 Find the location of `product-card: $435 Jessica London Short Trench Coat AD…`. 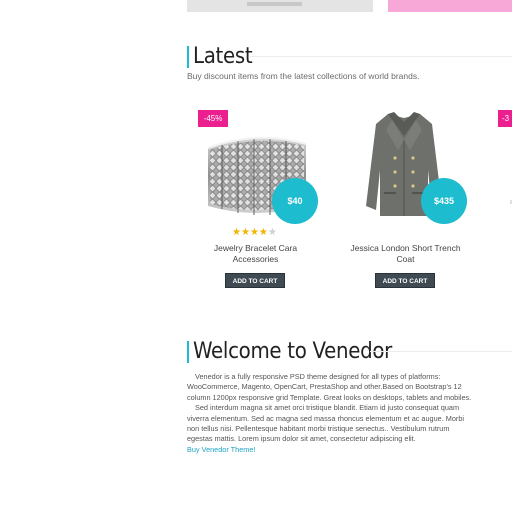

product-card: $435 Jessica London Short Trench Coat AD… is located at coordinates (420, 202).